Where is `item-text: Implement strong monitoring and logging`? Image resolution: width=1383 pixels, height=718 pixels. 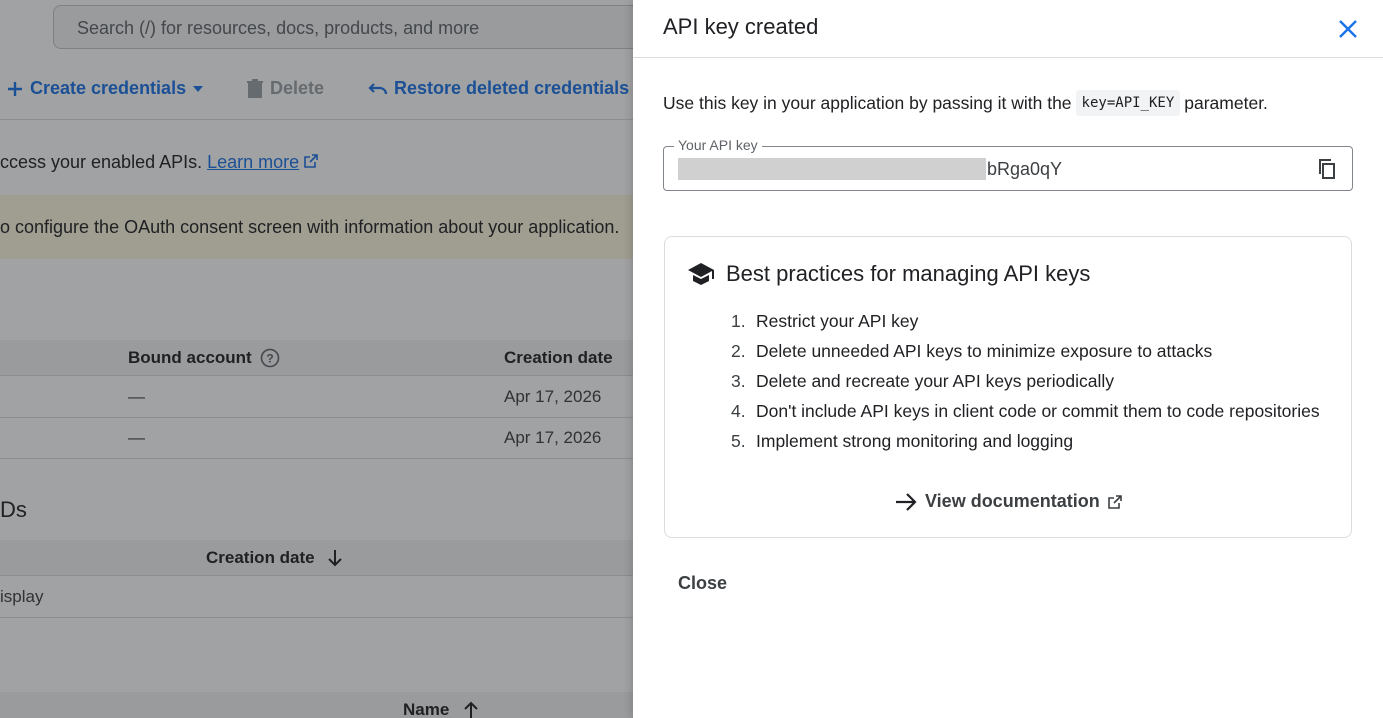 item-text: Implement strong monitoring and logging is located at coordinates (915, 441).